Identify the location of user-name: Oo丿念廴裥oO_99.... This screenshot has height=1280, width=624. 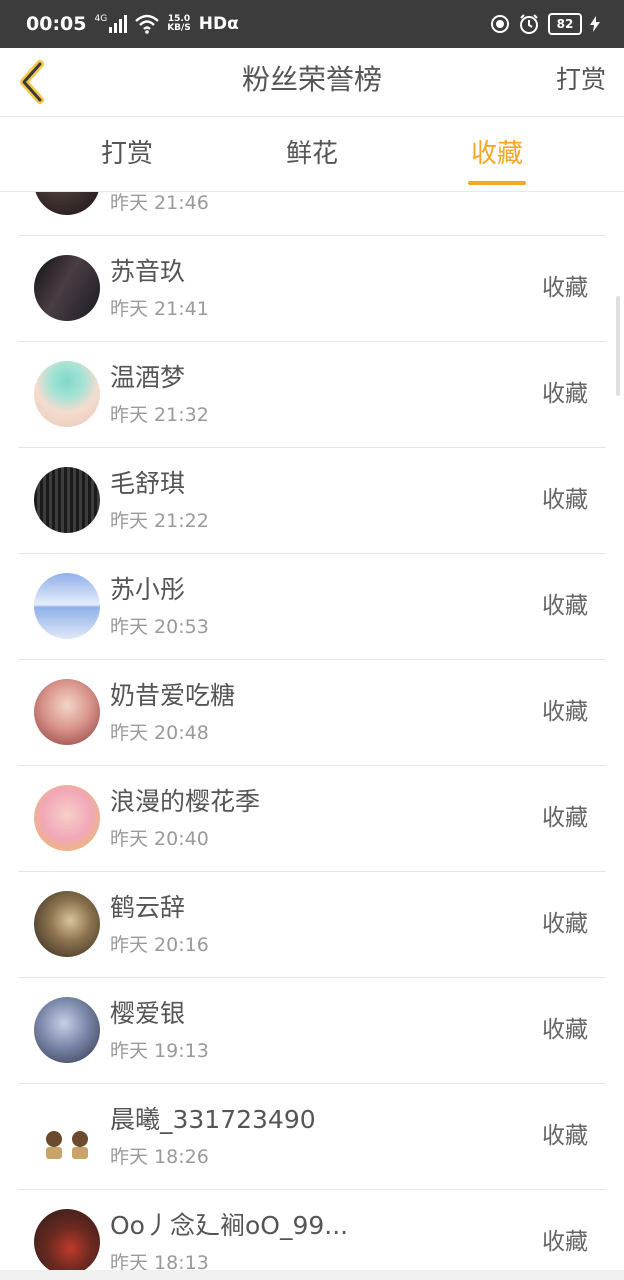
(229, 1225).